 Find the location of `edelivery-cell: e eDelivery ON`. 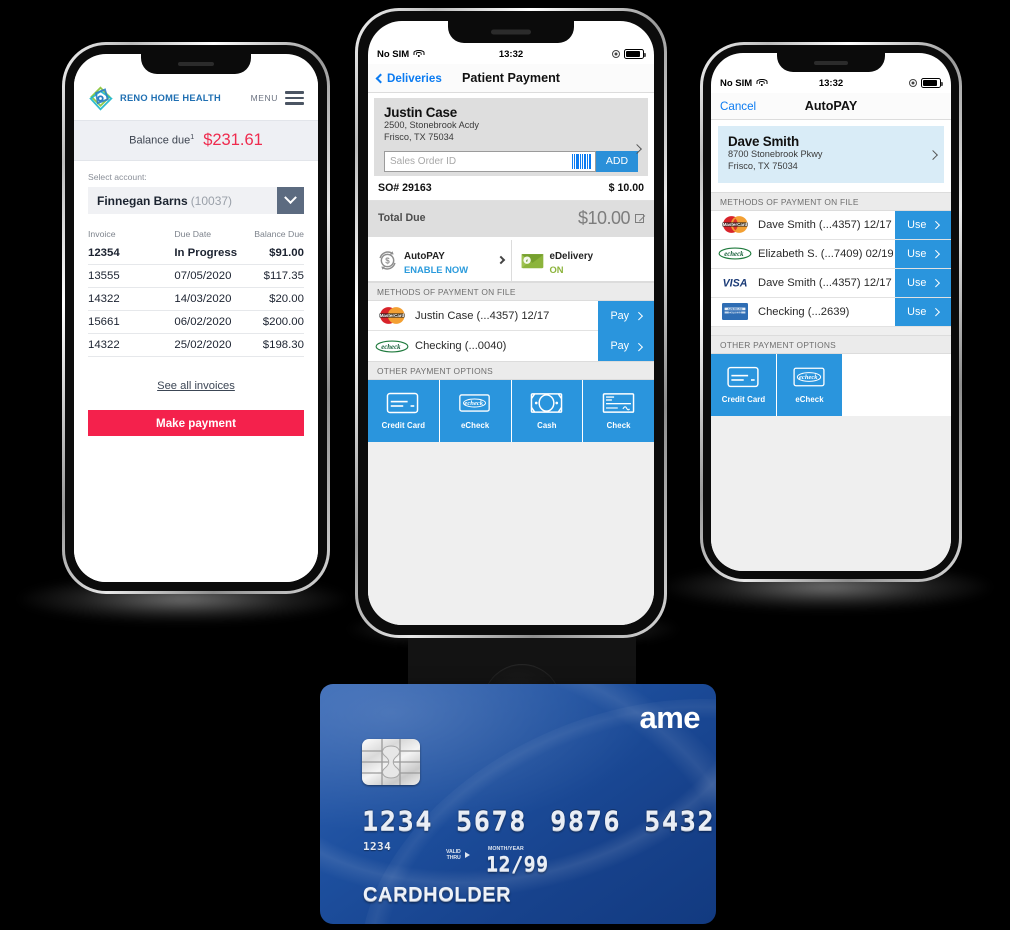

edelivery-cell: e eDelivery ON is located at coordinates (583, 261).